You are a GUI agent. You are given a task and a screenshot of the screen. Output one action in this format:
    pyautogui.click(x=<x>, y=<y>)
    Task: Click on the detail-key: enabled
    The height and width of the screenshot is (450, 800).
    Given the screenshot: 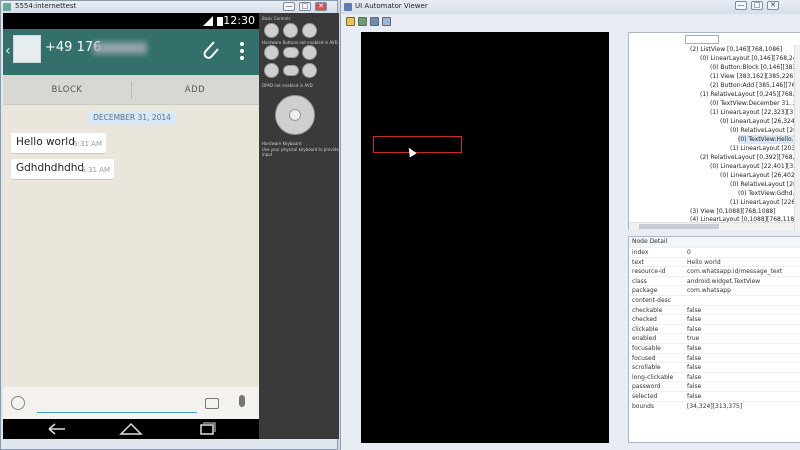 What is the action you would take?
    pyautogui.click(x=644, y=339)
    